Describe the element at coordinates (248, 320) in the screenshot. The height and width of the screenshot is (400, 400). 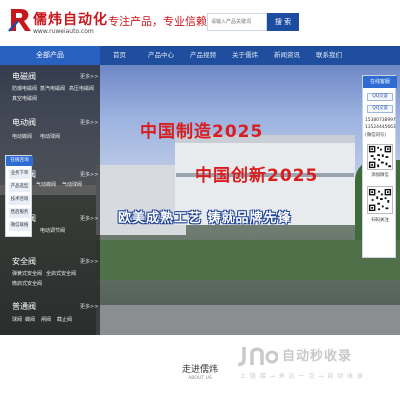
I see `road` at that location.